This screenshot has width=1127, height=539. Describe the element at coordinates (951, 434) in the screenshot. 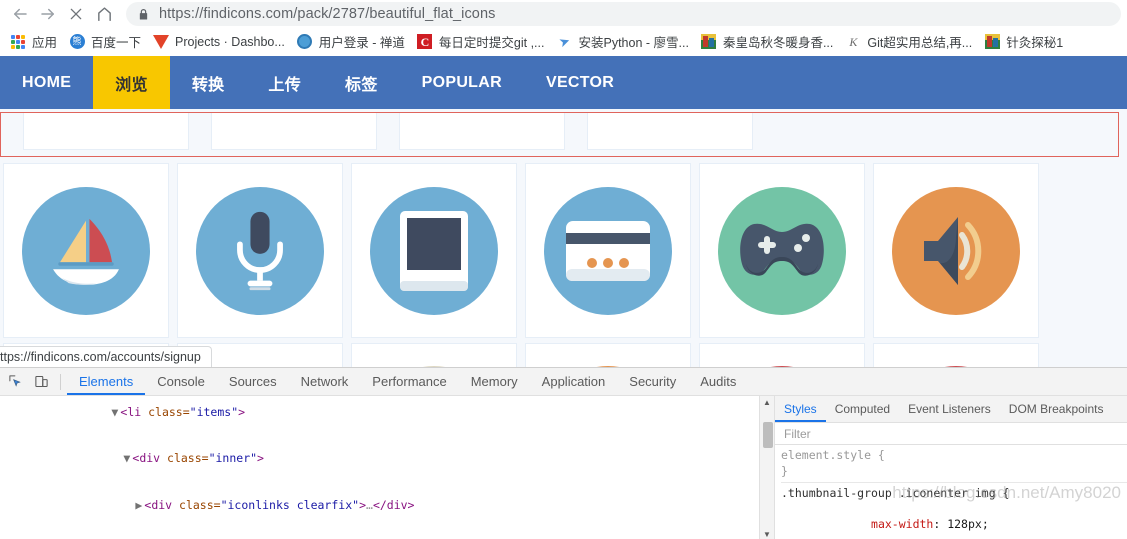

I see `styles-filter-input: Filter` at that location.